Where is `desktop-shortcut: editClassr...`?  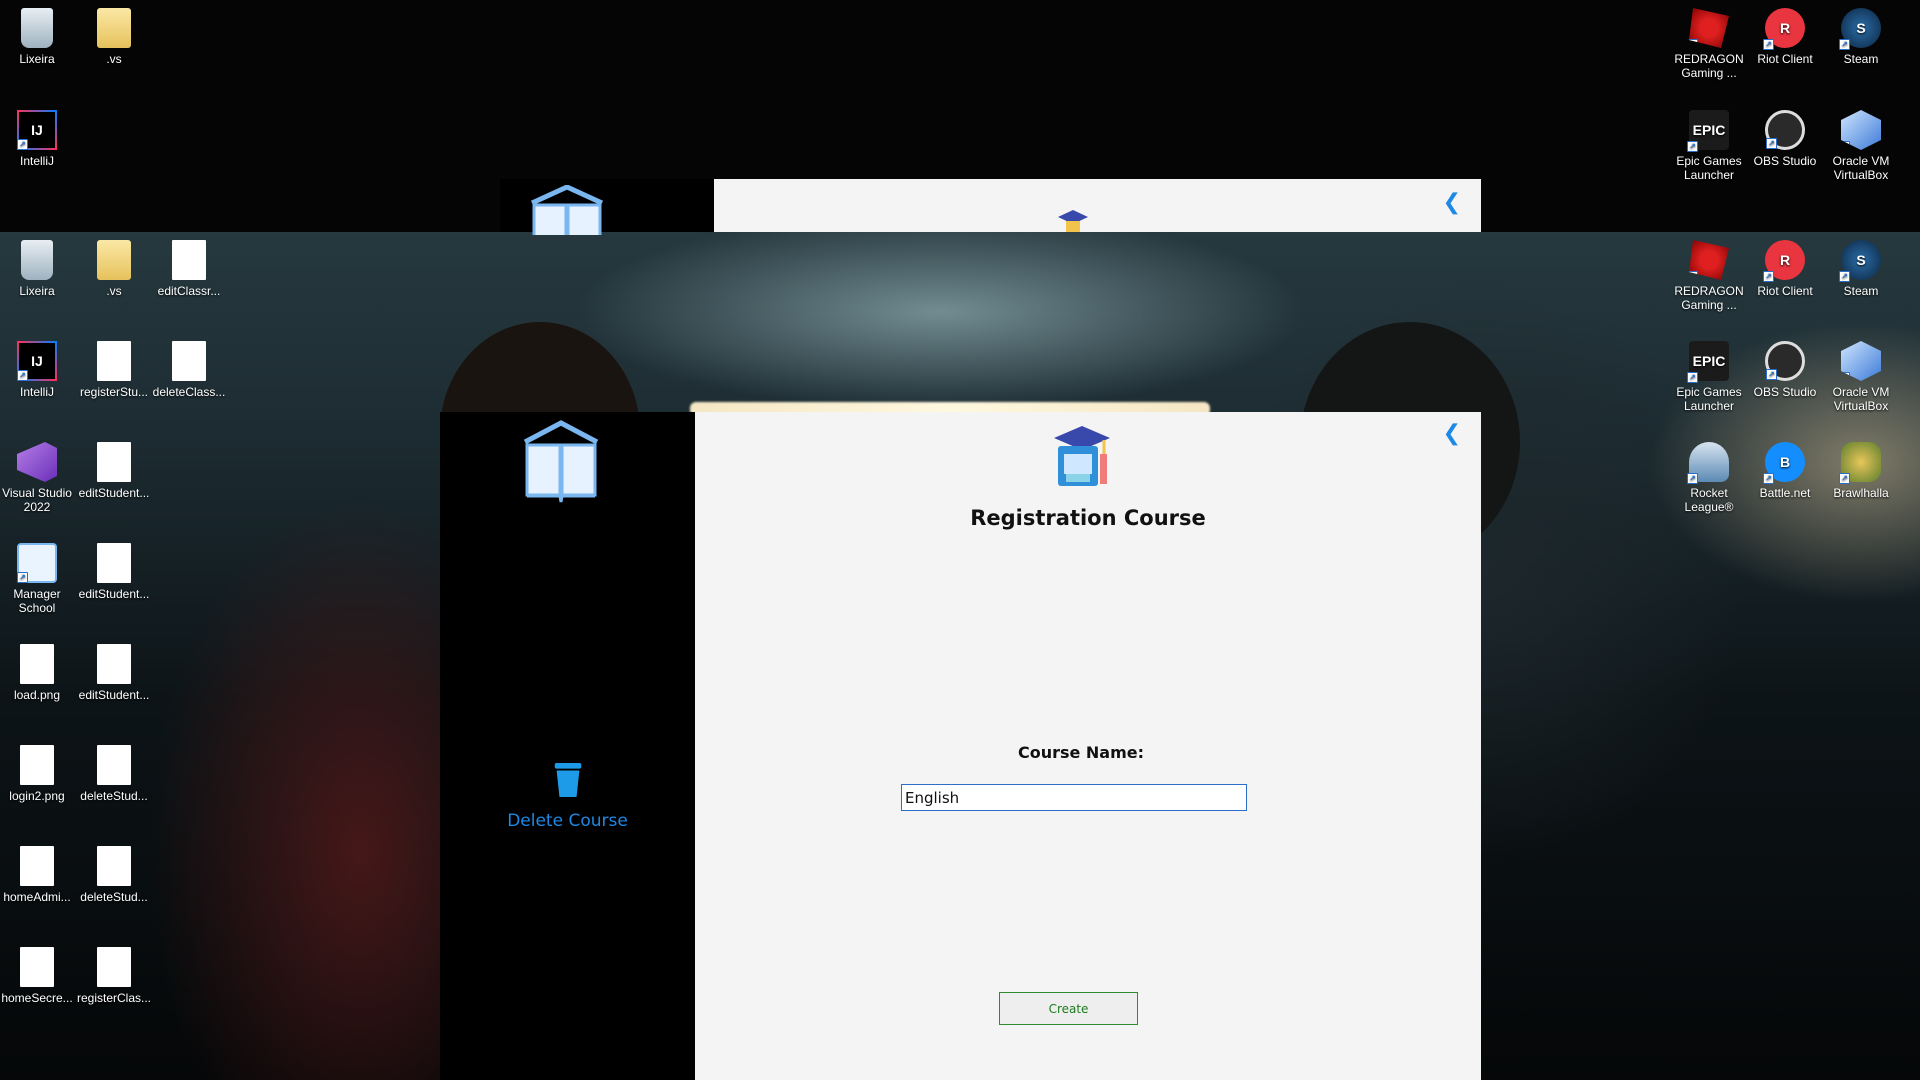 desktop-shortcut: editClassr... is located at coordinates (189, 269).